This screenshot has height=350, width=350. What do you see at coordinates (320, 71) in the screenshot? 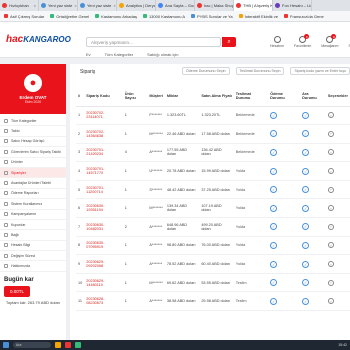
I see `filter-dropdown: Sipariş kodu yazın ve Enter tuşu` at bounding box center [320, 71].